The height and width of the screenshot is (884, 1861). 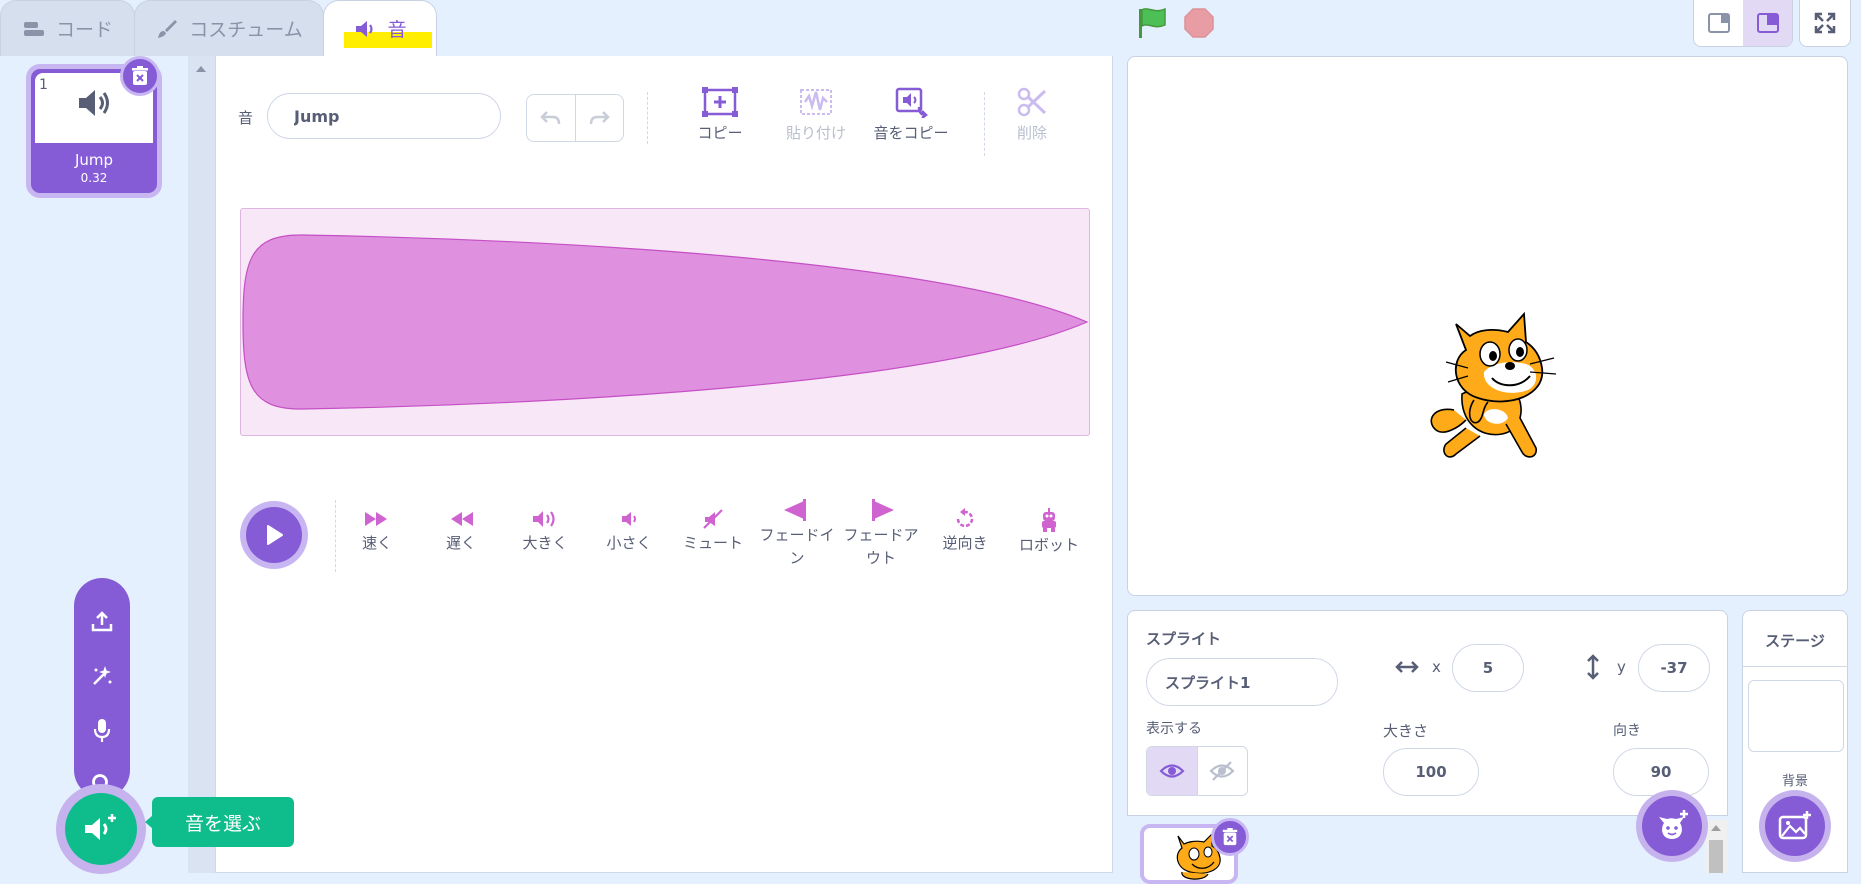 I want to click on play-icon, so click(x=274, y=535).